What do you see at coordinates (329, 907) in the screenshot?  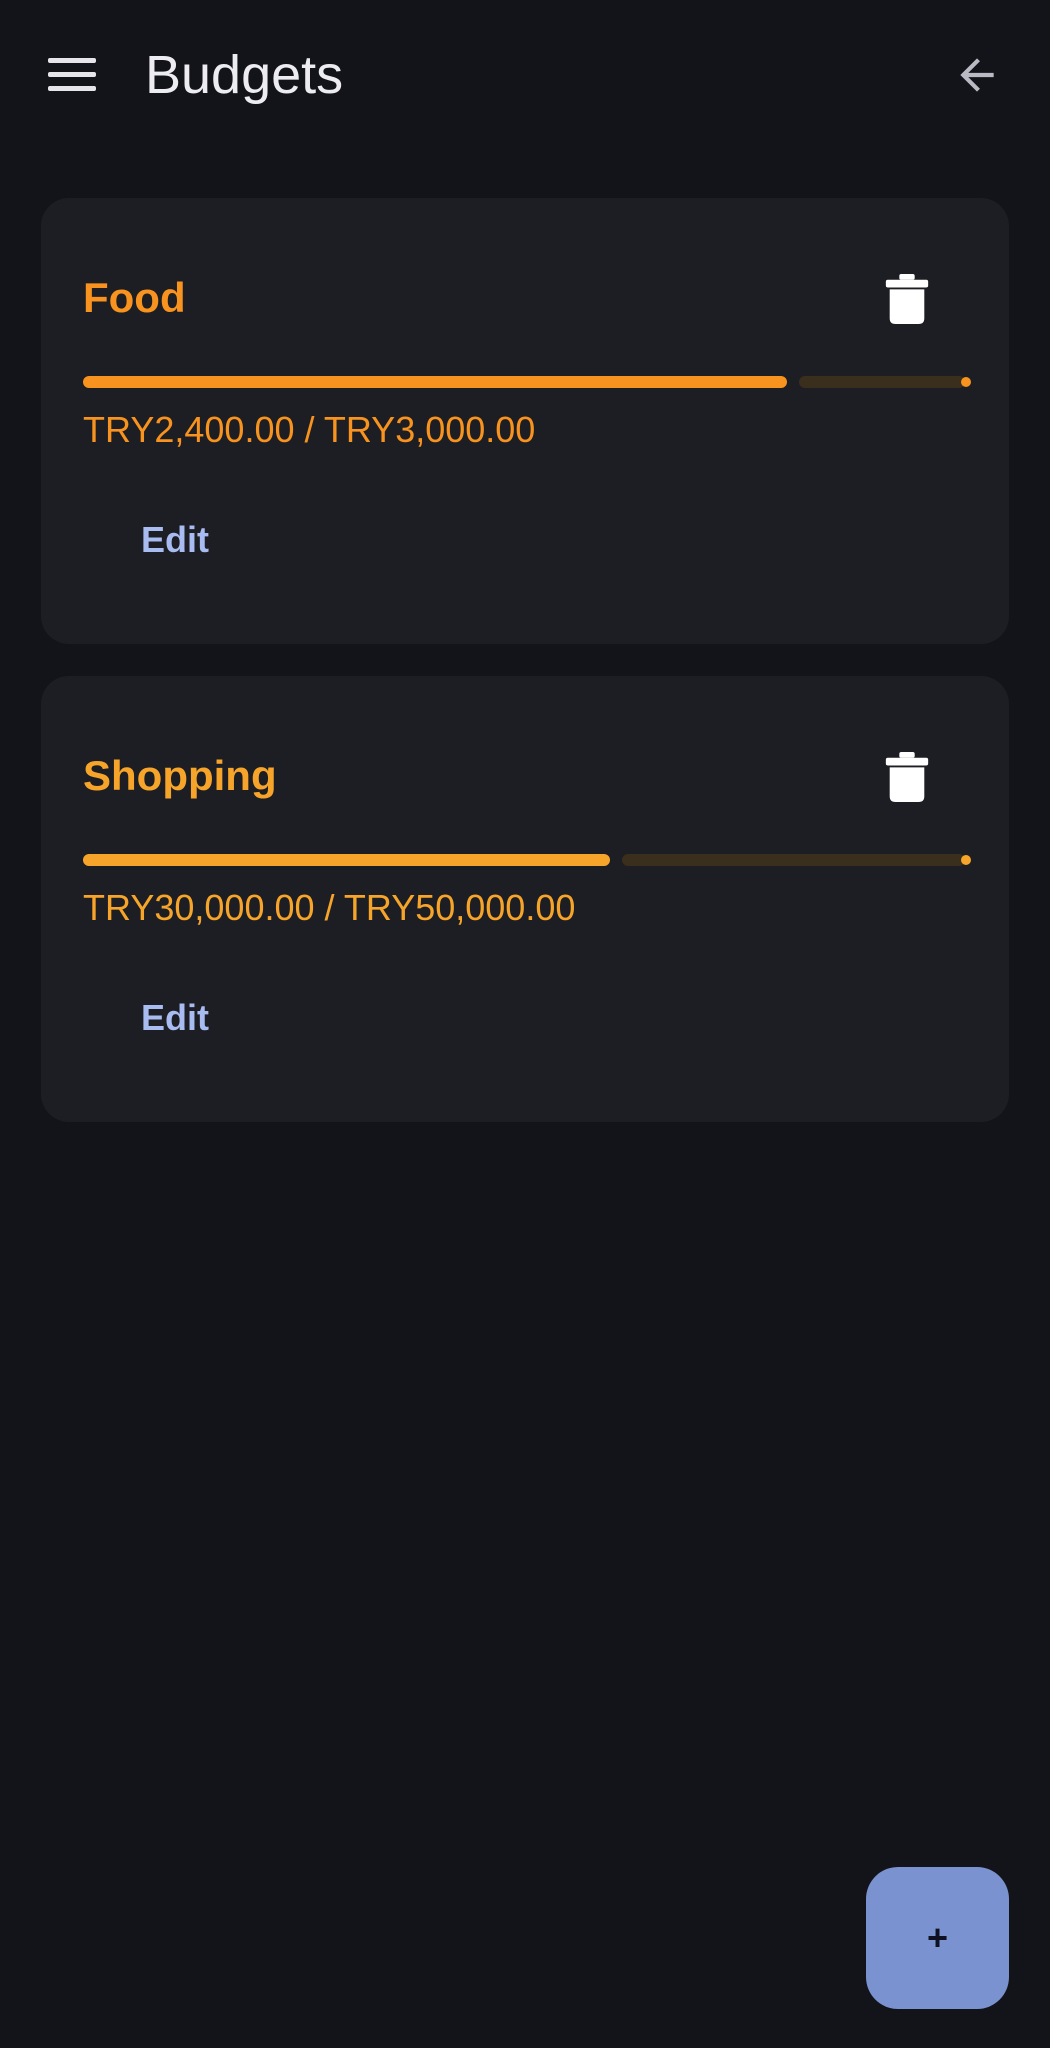 I see `budget-amount: TRY30,000.00 / TRY50,000.00` at bounding box center [329, 907].